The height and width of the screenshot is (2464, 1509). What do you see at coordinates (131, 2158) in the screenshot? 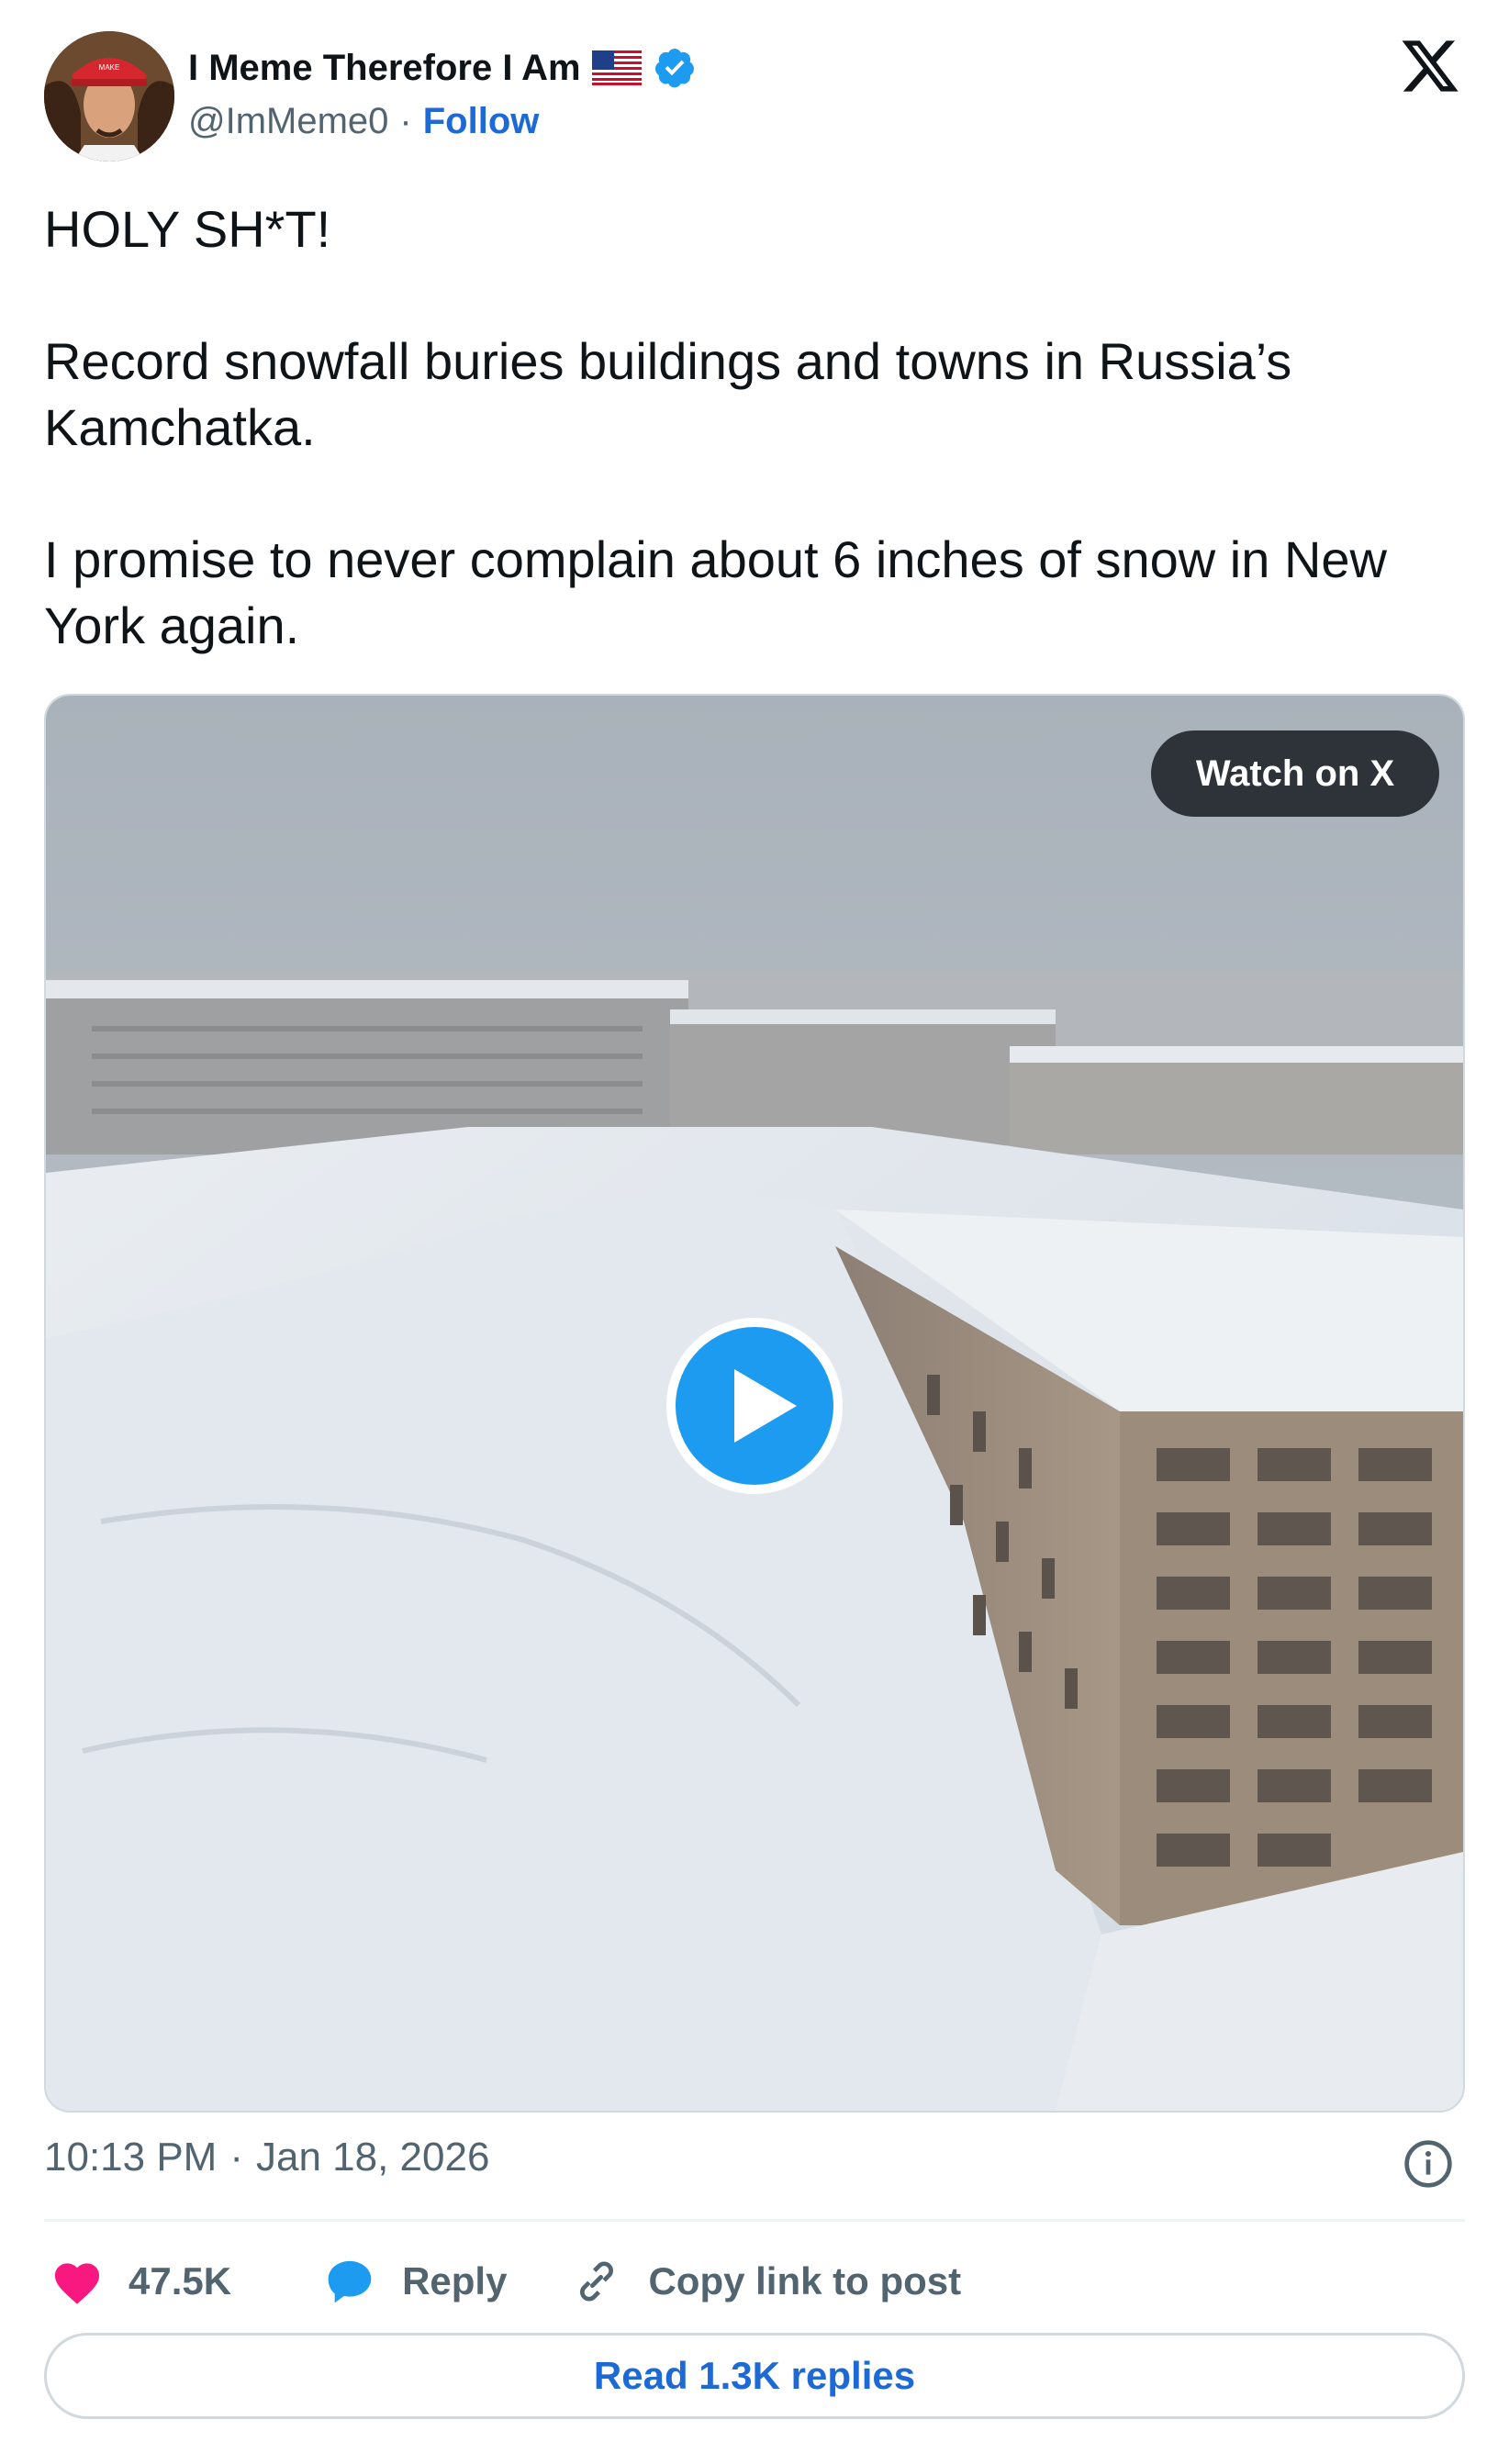
I see `post-time: 10:13 PM` at bounding box center [131, 2158].